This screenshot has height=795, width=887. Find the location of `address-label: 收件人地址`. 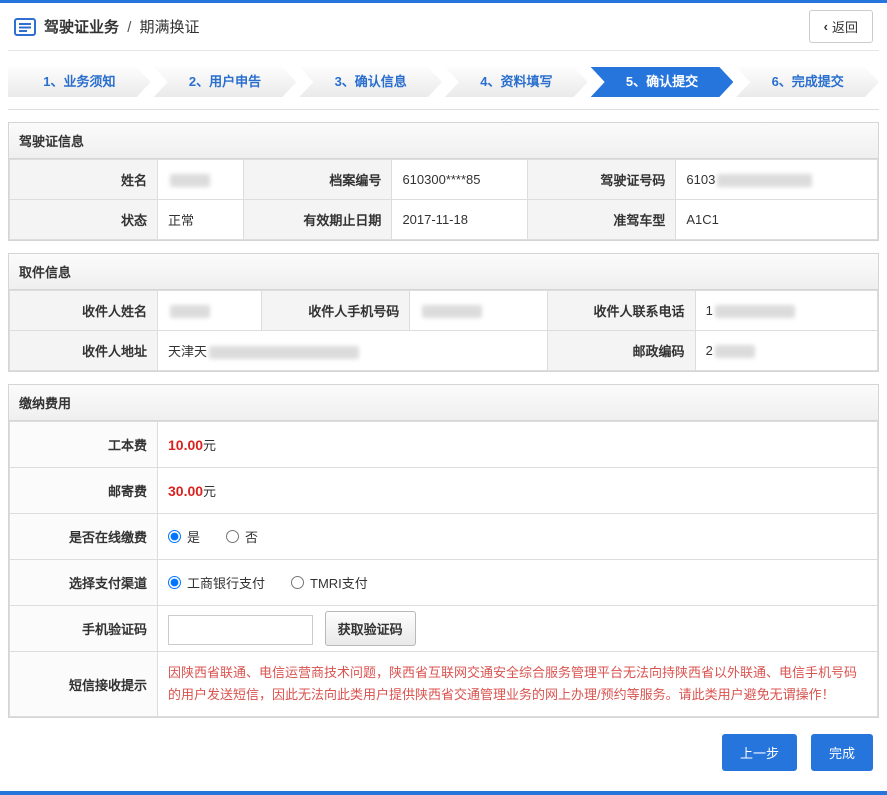

address-label: 收件人地址 is located at coordinates (83, 350).